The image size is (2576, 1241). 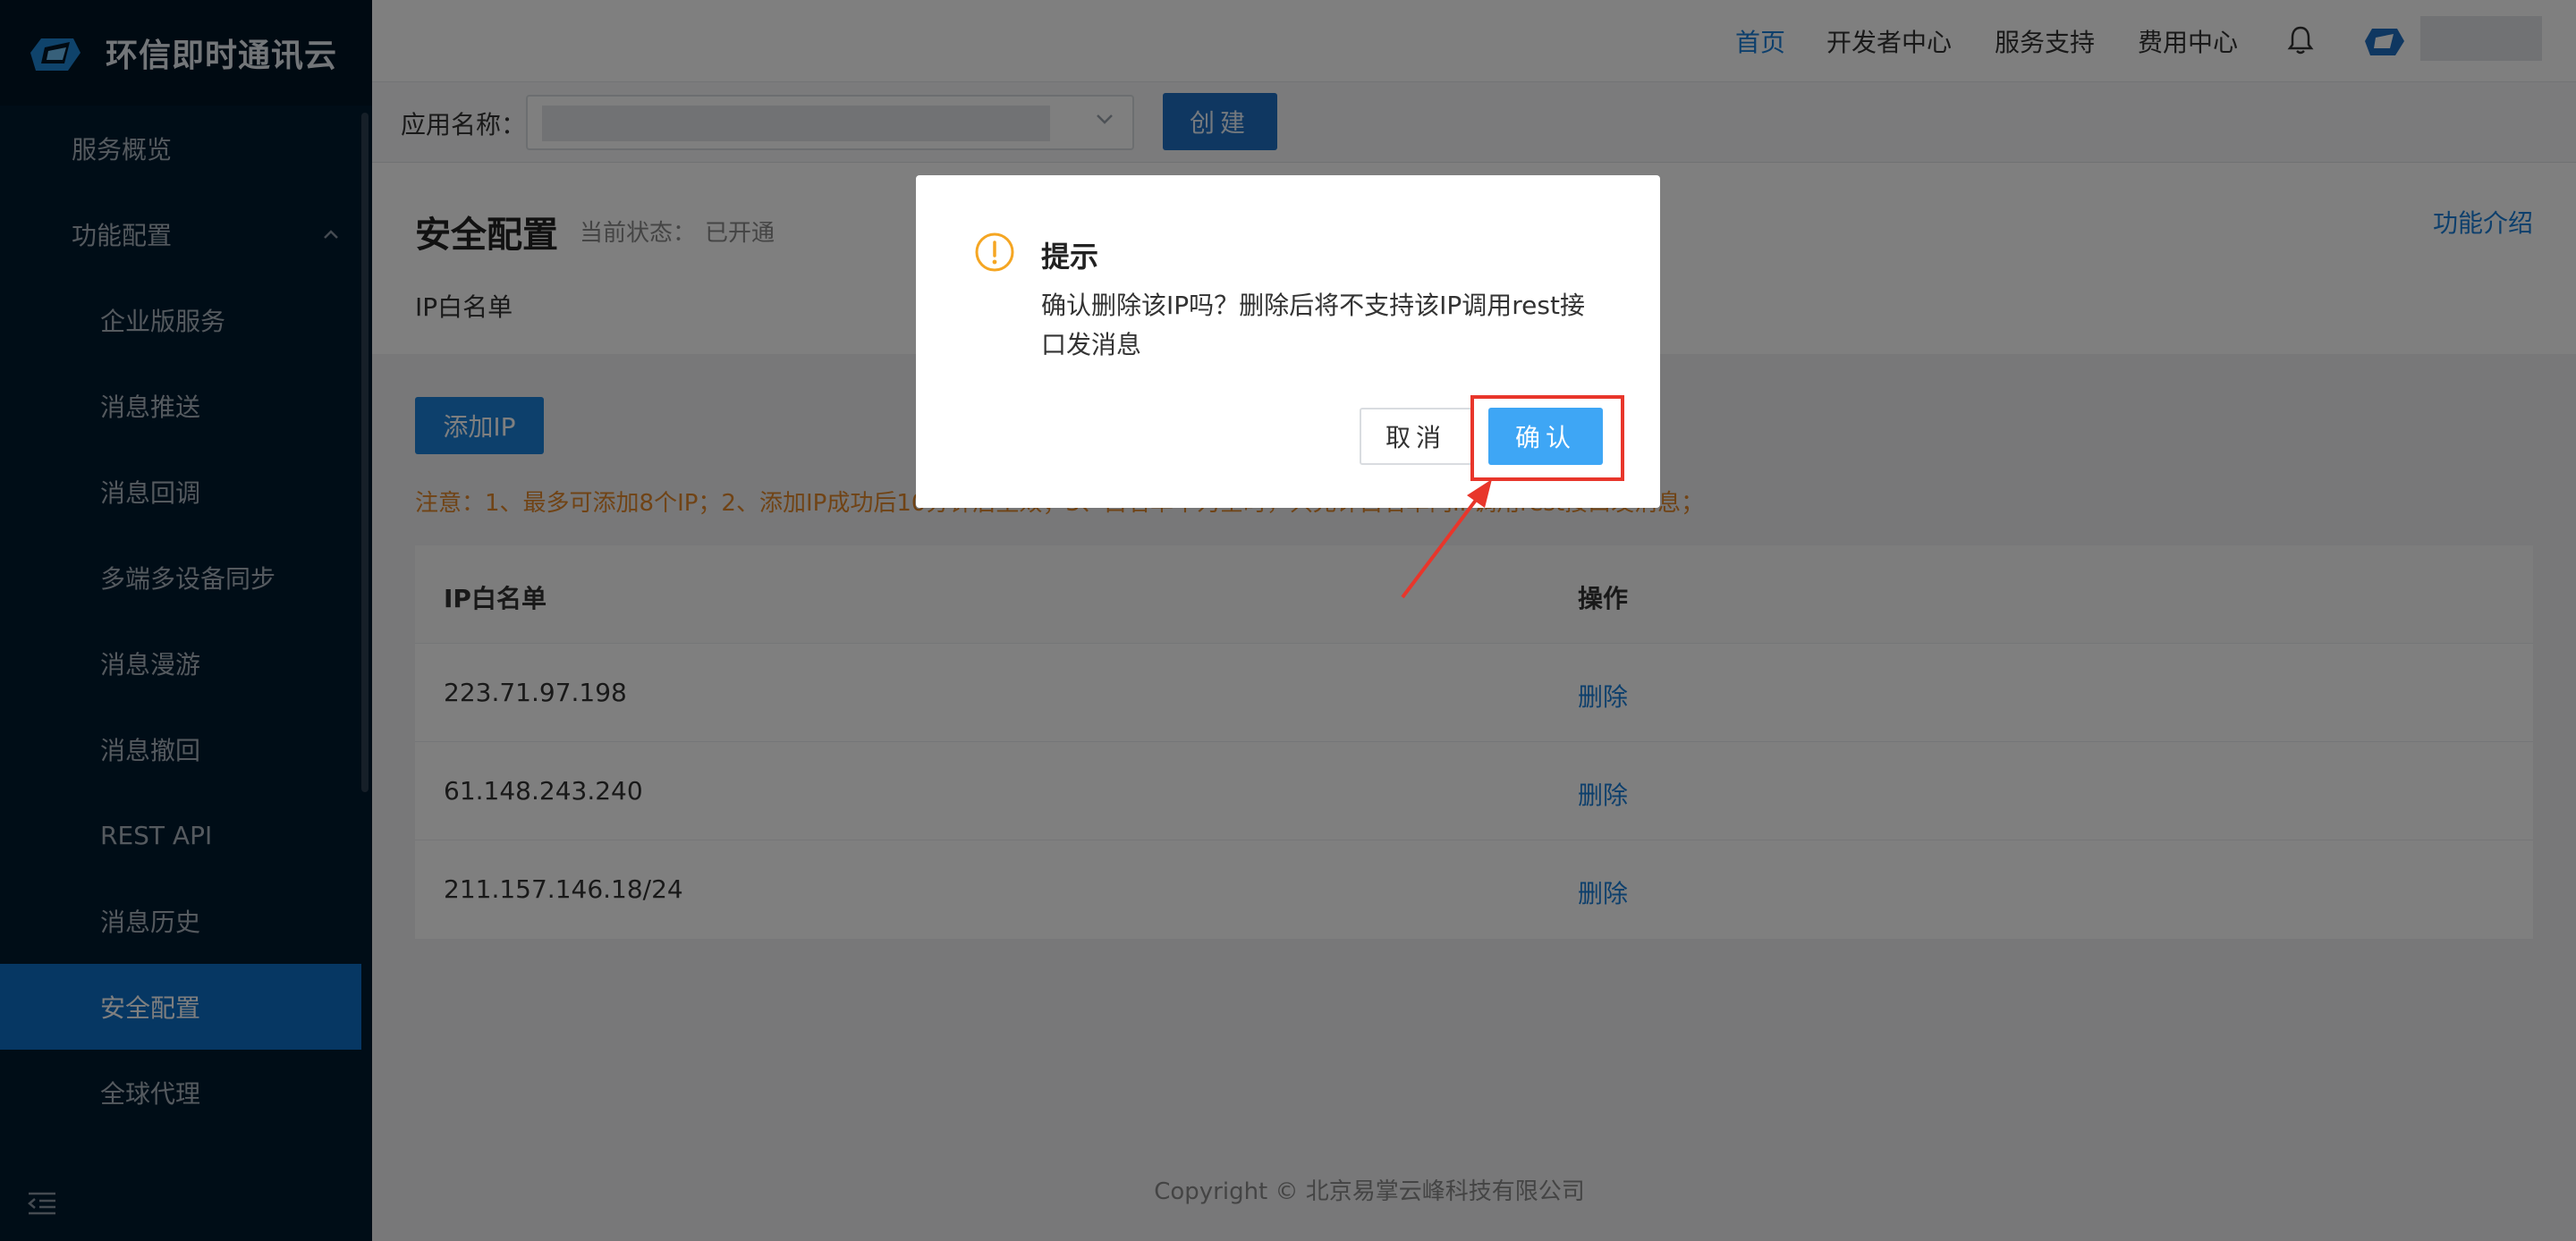 I want to click on cancel-button: 取消, so click(x=1416, y=436).